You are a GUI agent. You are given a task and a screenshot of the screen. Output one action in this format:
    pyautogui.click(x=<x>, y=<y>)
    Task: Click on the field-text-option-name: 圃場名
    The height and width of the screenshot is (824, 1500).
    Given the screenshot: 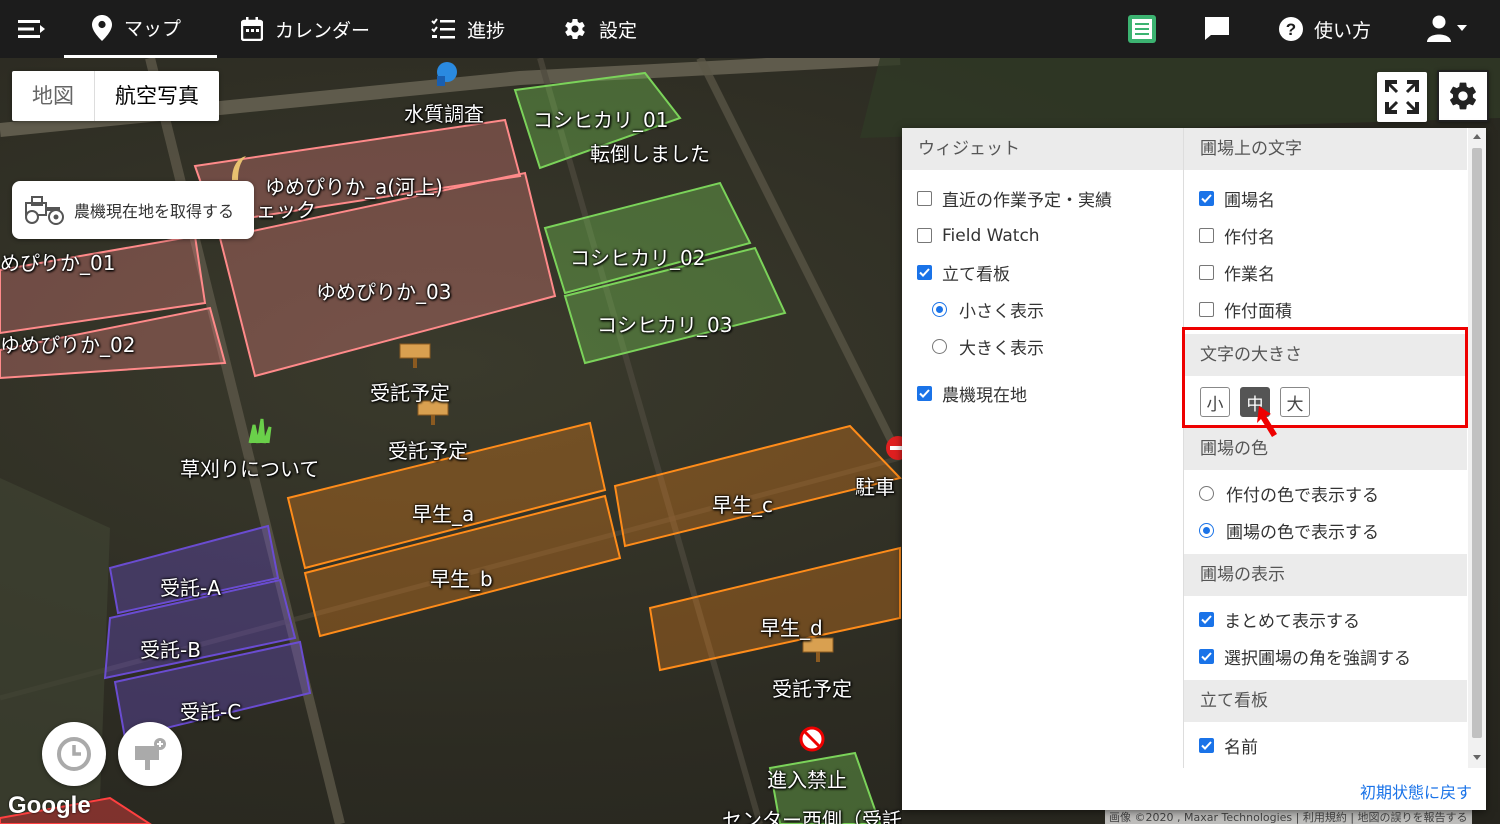 What is the action you would take?
    pyautogui.click(x=1325, y=198)
    